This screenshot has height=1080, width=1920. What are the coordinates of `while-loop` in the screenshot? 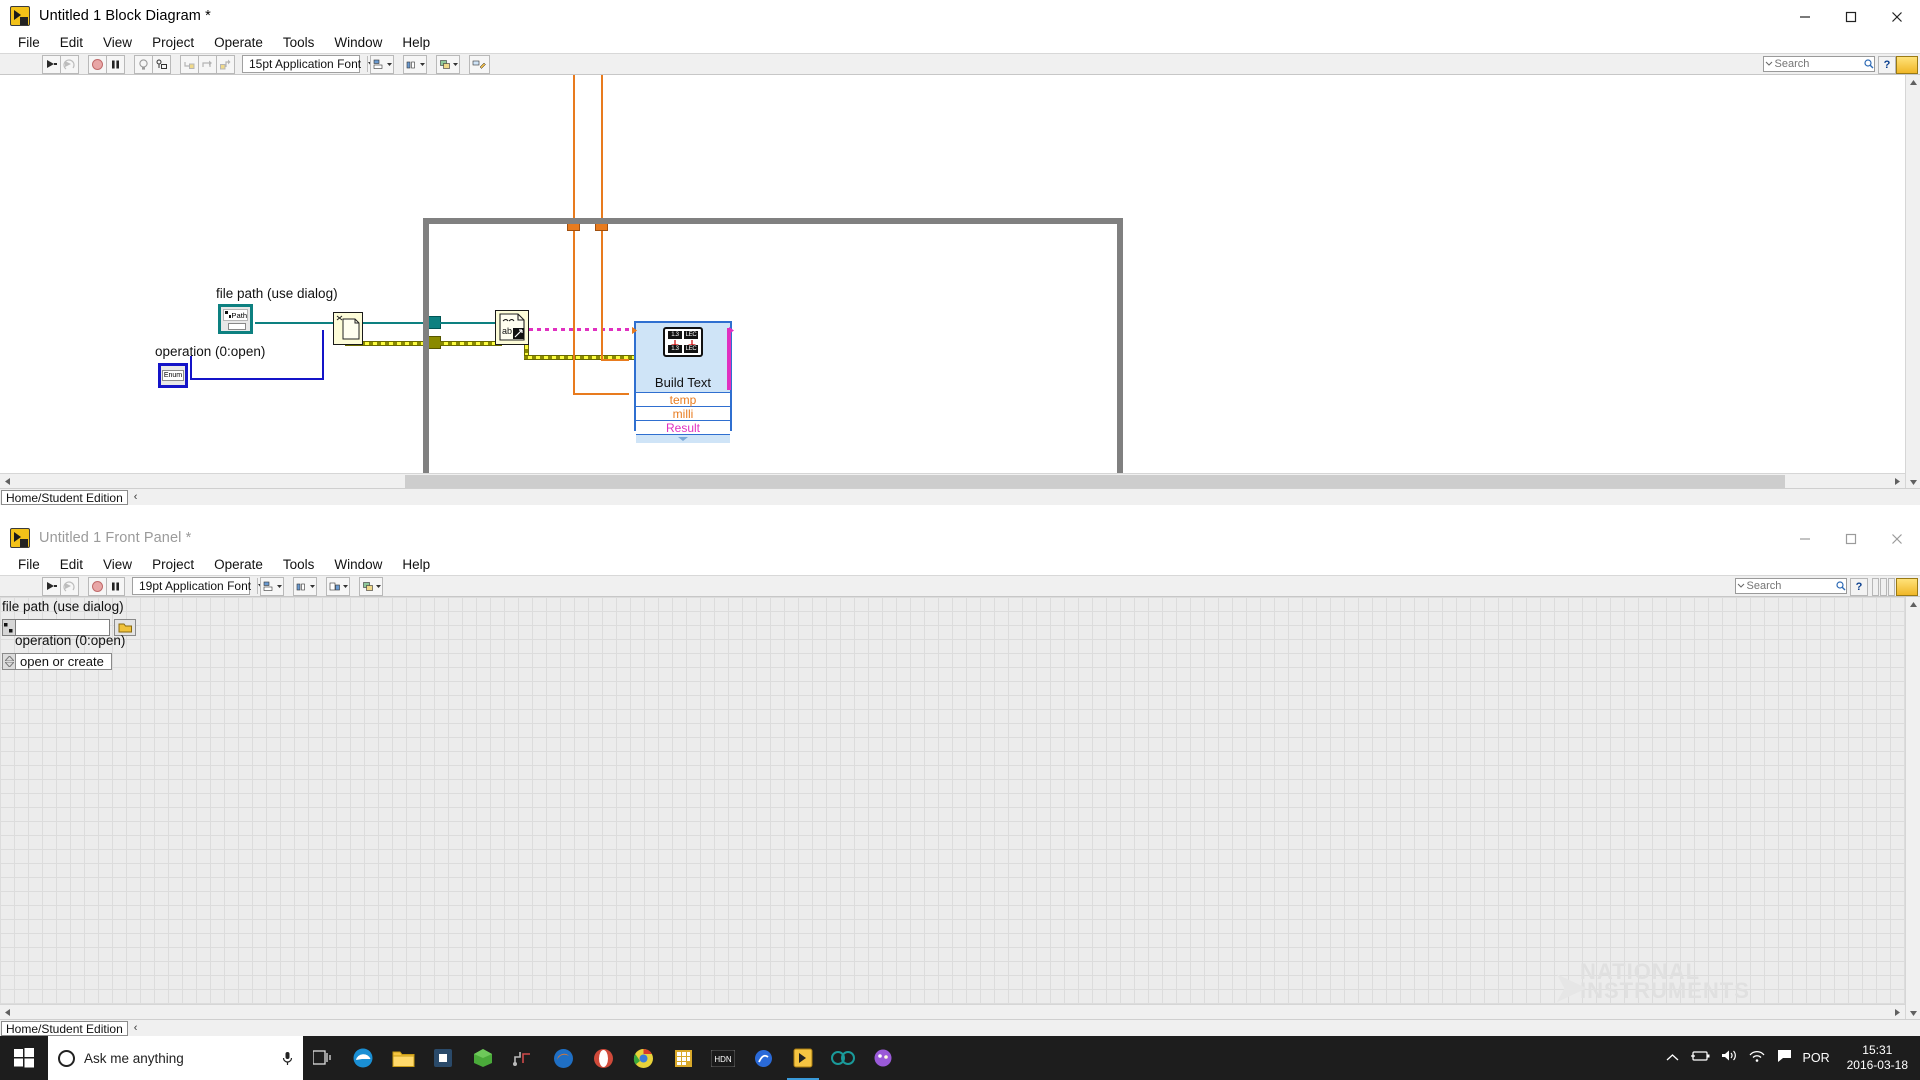 It's located at (773, 361).